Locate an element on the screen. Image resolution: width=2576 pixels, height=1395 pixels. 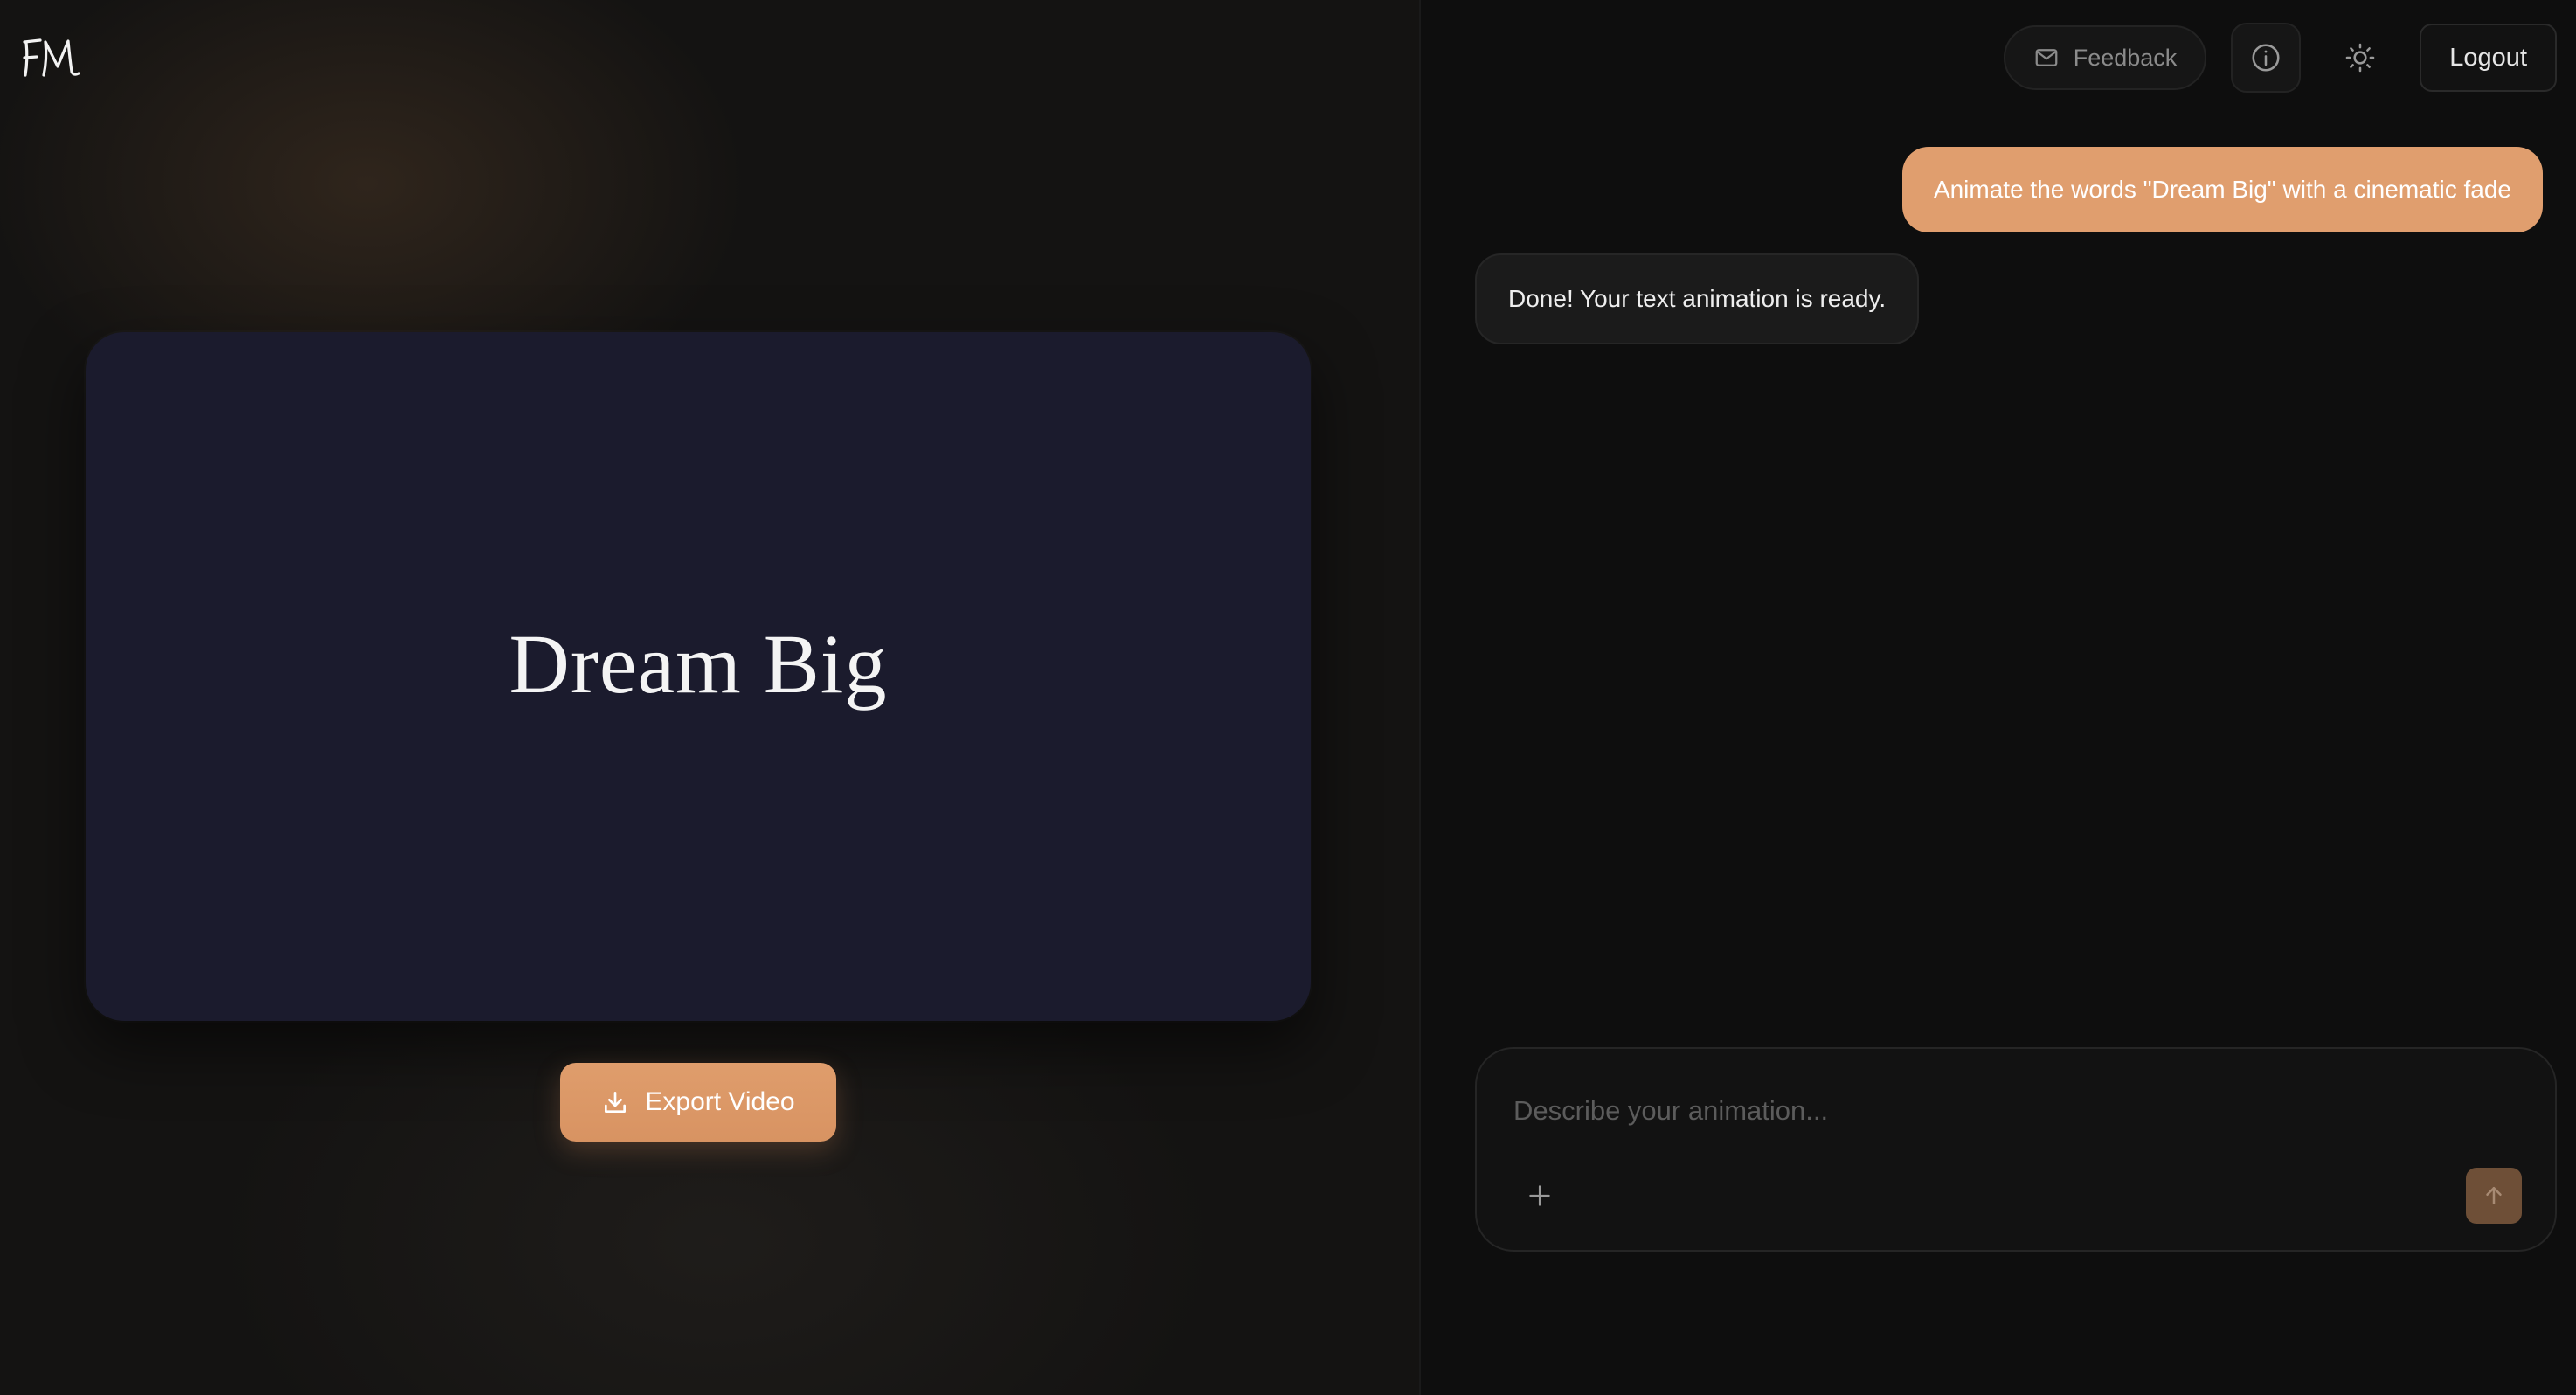
export-video-button: Export Video is located at coordinates (698, 1102).